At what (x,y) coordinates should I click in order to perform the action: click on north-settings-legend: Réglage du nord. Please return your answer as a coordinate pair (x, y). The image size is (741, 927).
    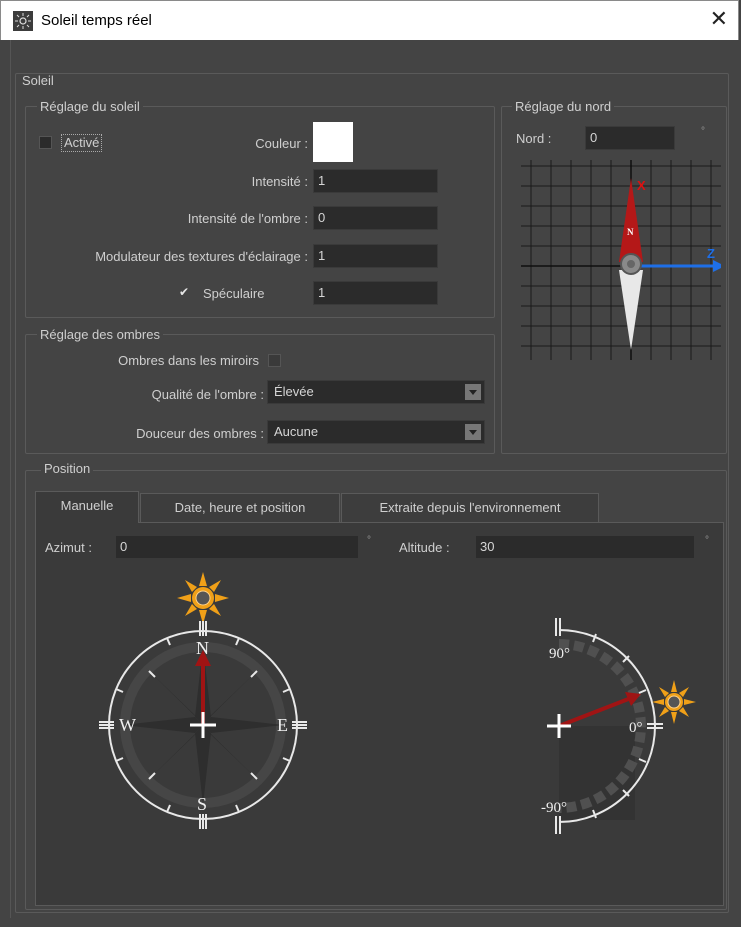
    Looking at the image, I should click on (563, 107).